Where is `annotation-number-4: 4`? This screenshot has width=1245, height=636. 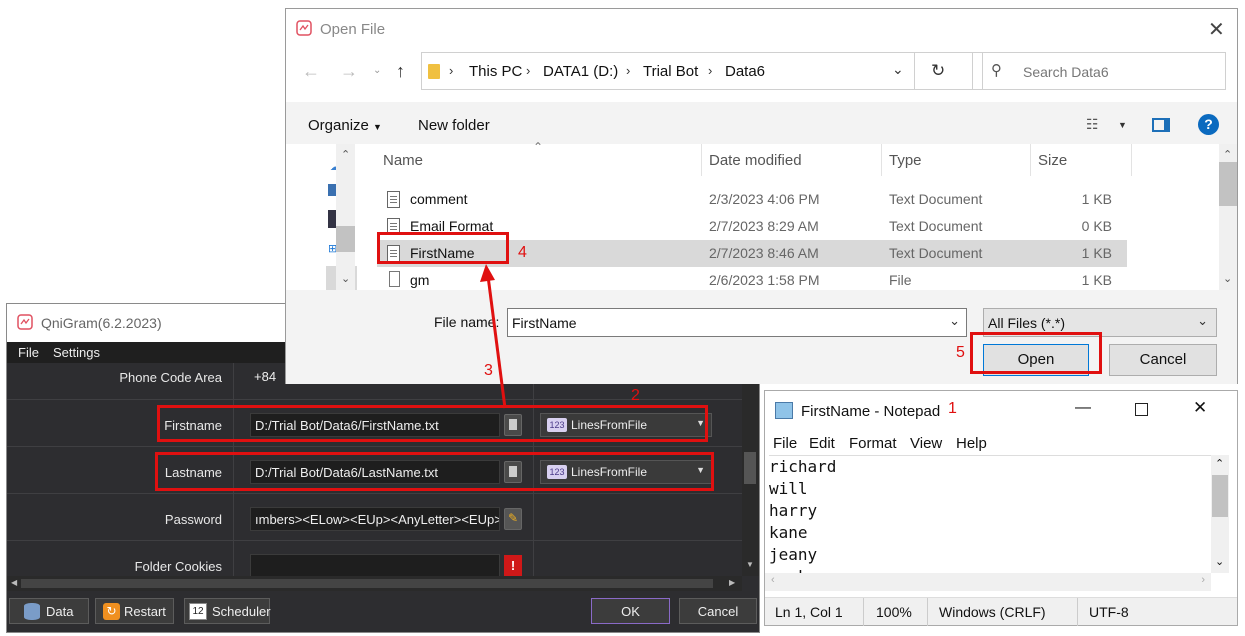
annotation-number-4: 4 is located at coordinates (522, 252).